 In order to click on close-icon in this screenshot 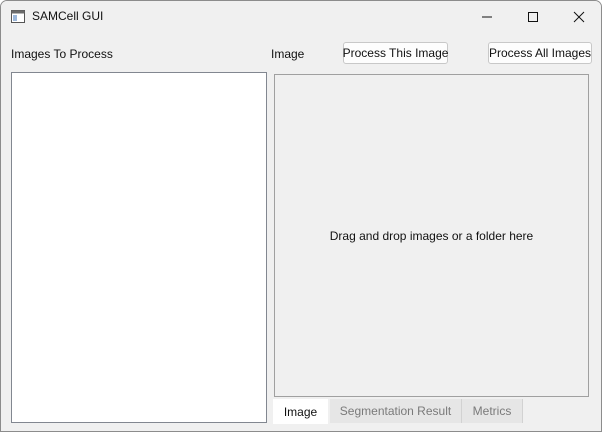, I will do `click(579, 16)`.